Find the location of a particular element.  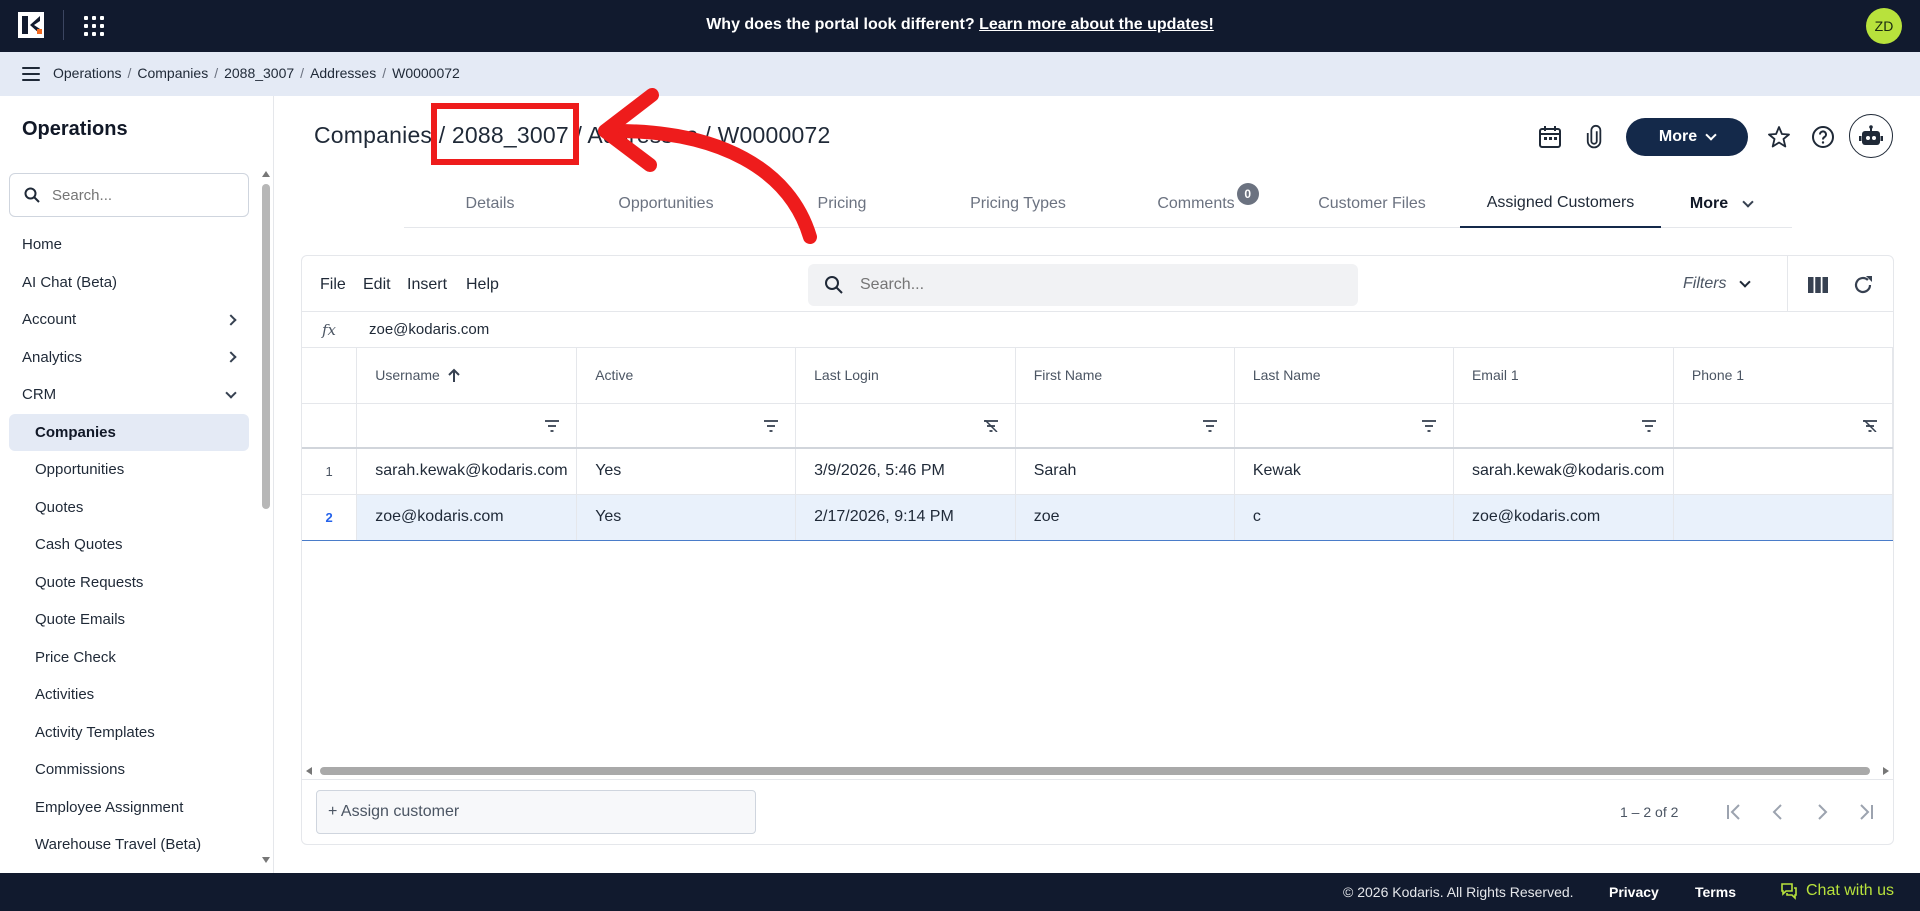

cell-email-1: sarah.kewak@kodaris.com is located at coordinates (1563, 471).